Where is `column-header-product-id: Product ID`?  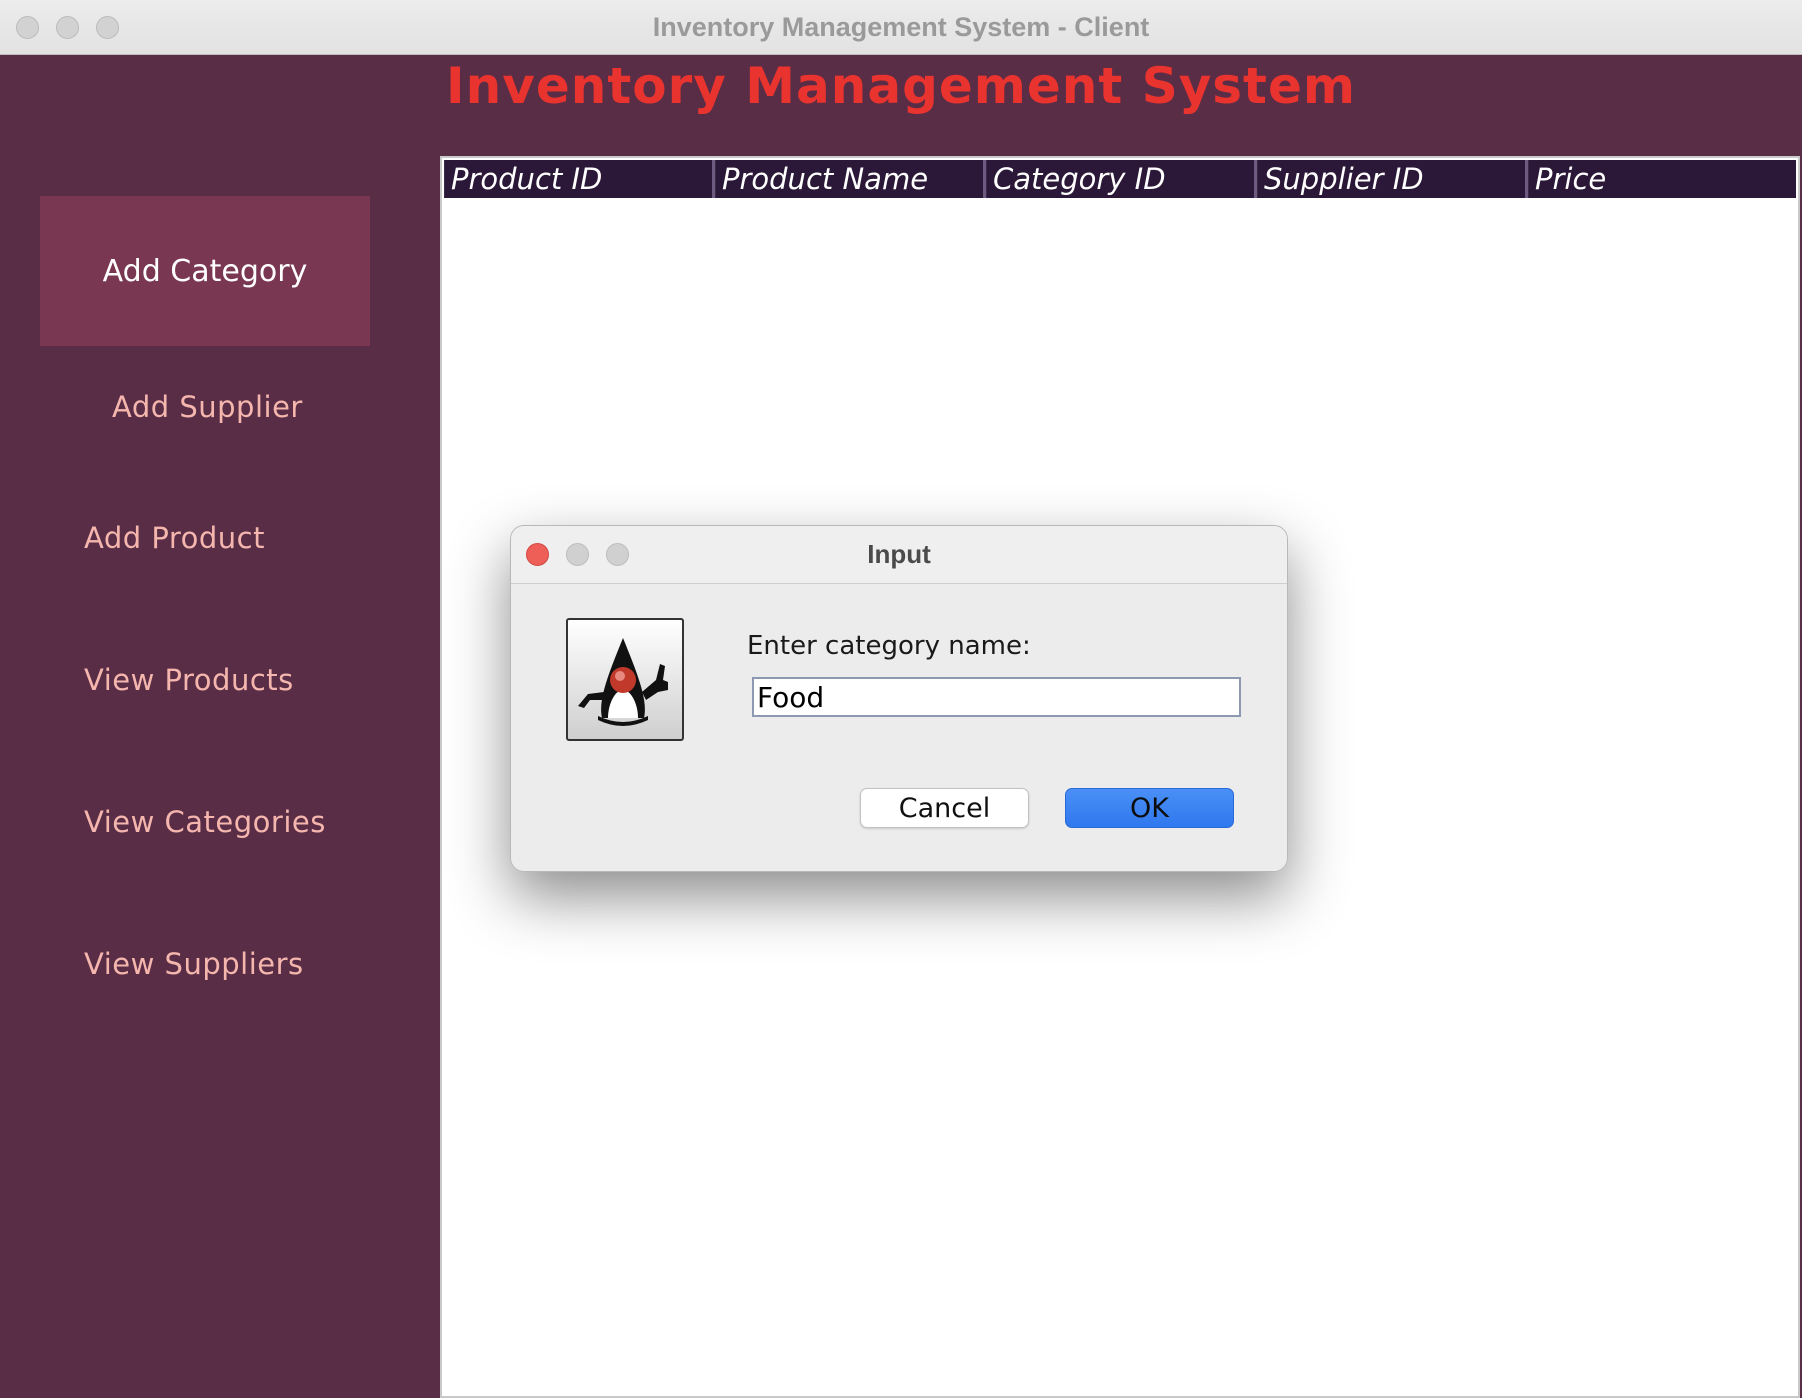
column-header-product-id: Product ID is located at coordinates (579, 179).